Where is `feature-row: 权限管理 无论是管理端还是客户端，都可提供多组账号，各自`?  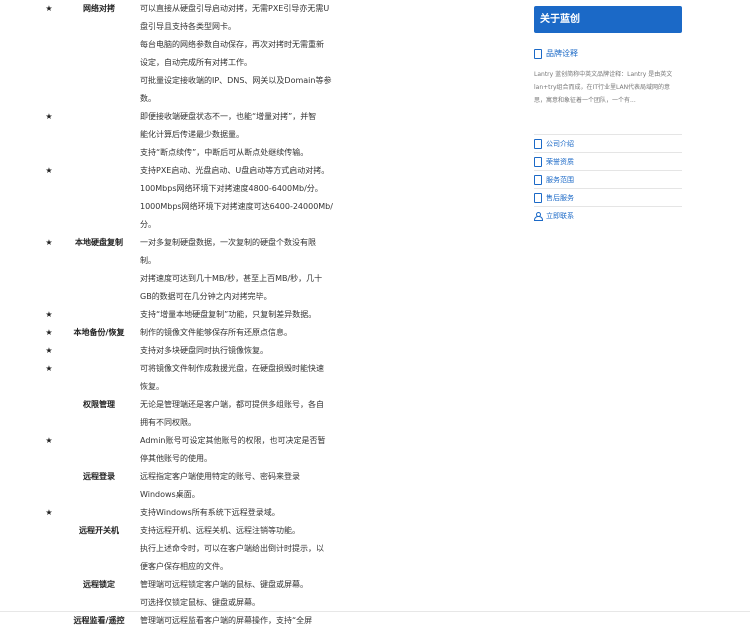
feature-row: 权限管理 无论是管理端还是客户端，都可提供多组账号，各自 is located at coordinates (260, 405).